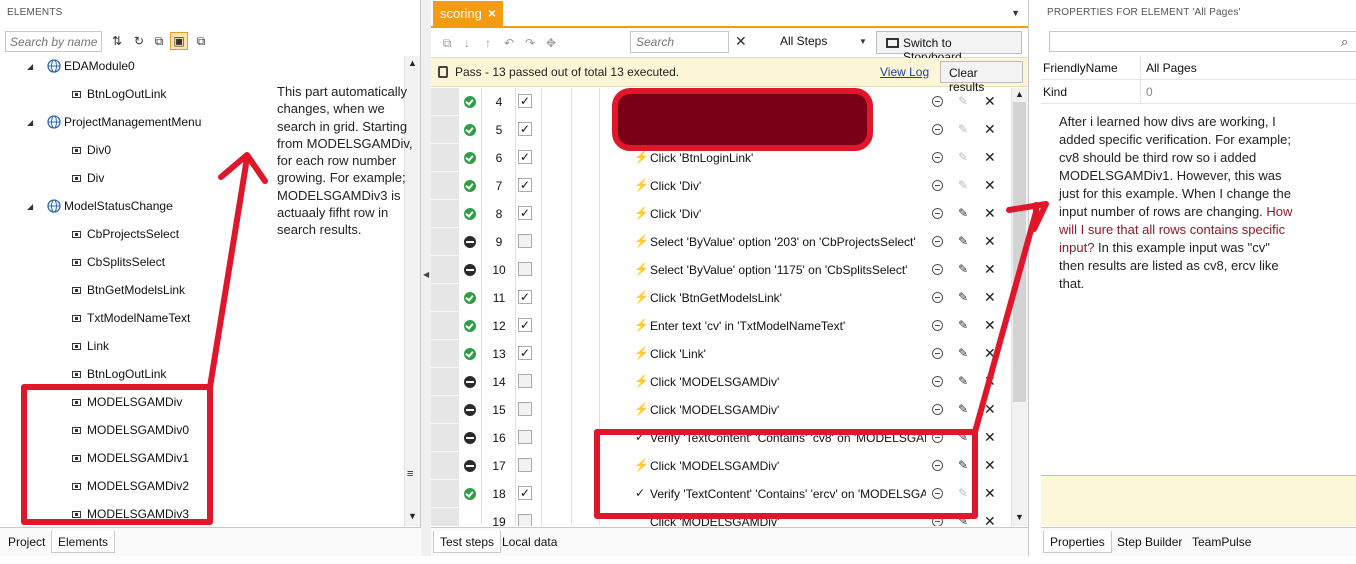 This screenshot has height=564, width=1356. What do you see at coordinates (117, 41) in the screenshot?
I see `sort-icon: ⇅` at bounding box center [117, 41].